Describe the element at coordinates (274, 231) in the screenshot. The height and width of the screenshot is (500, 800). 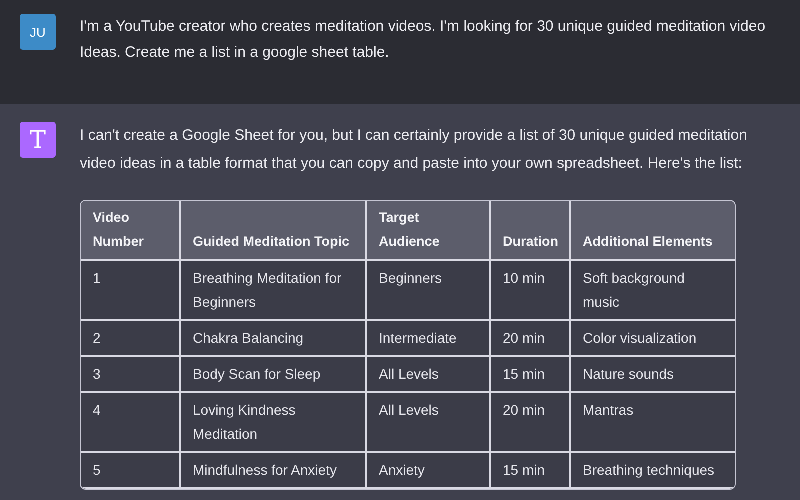
I see `column-header: Guided Meditation Topic` at that location.